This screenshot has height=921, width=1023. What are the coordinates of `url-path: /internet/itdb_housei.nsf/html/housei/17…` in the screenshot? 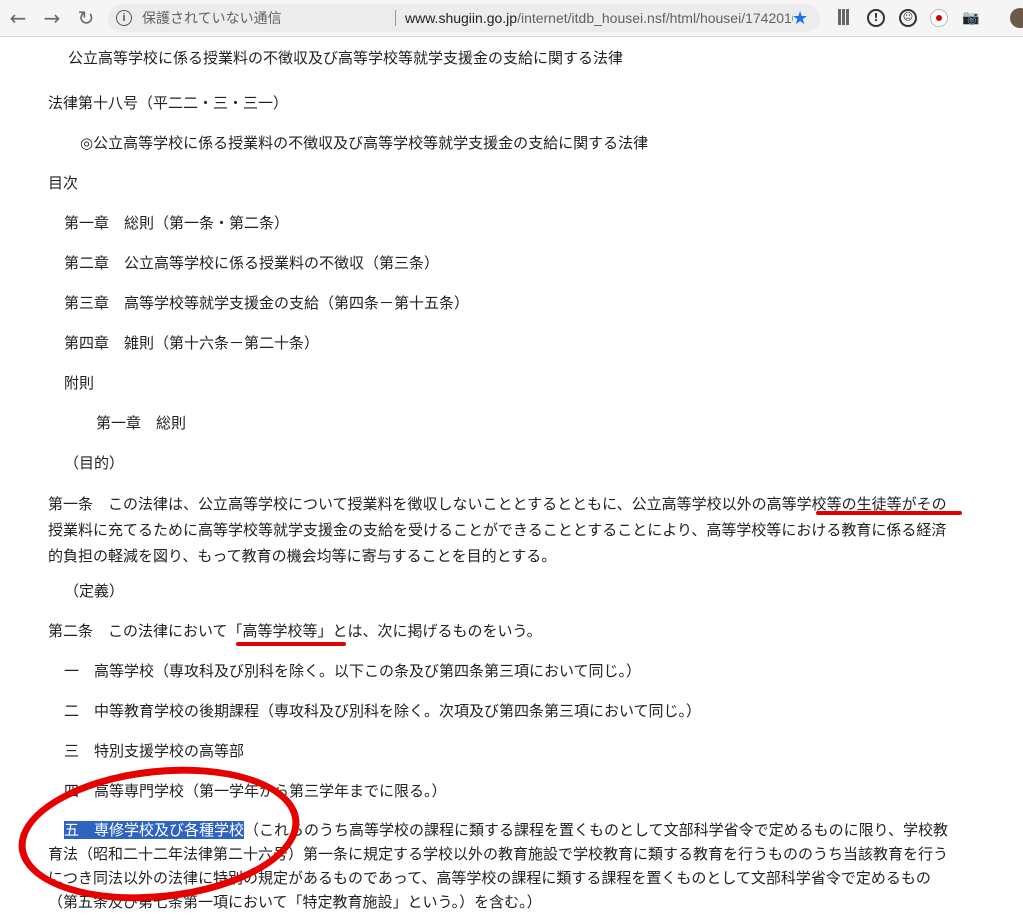 It's located at (655, 18).